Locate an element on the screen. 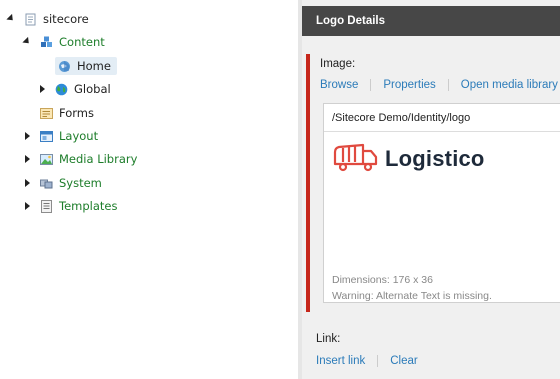  link-field: Link: Insert link Clear is located at coordinates (431, 350).